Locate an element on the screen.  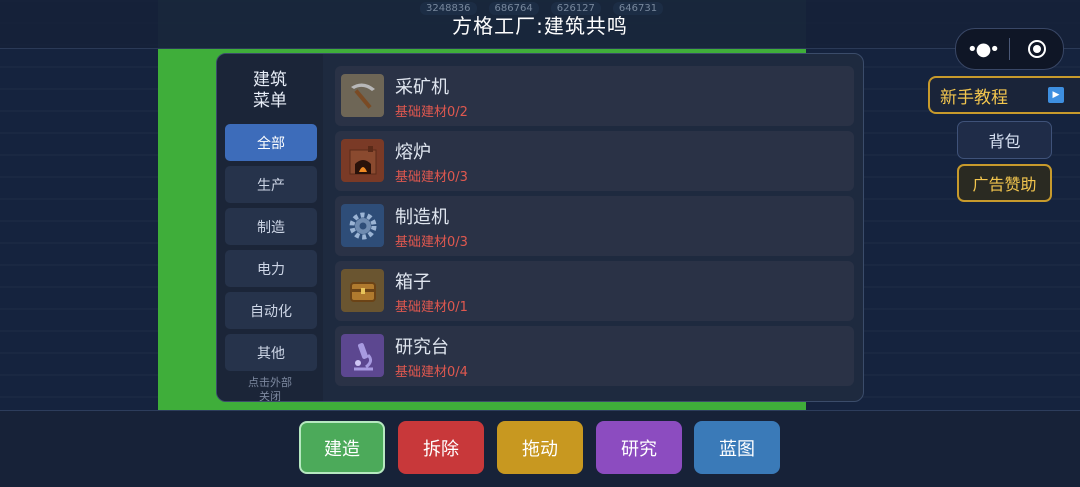
category-all: 全部 is located at coordinates (271, 142).